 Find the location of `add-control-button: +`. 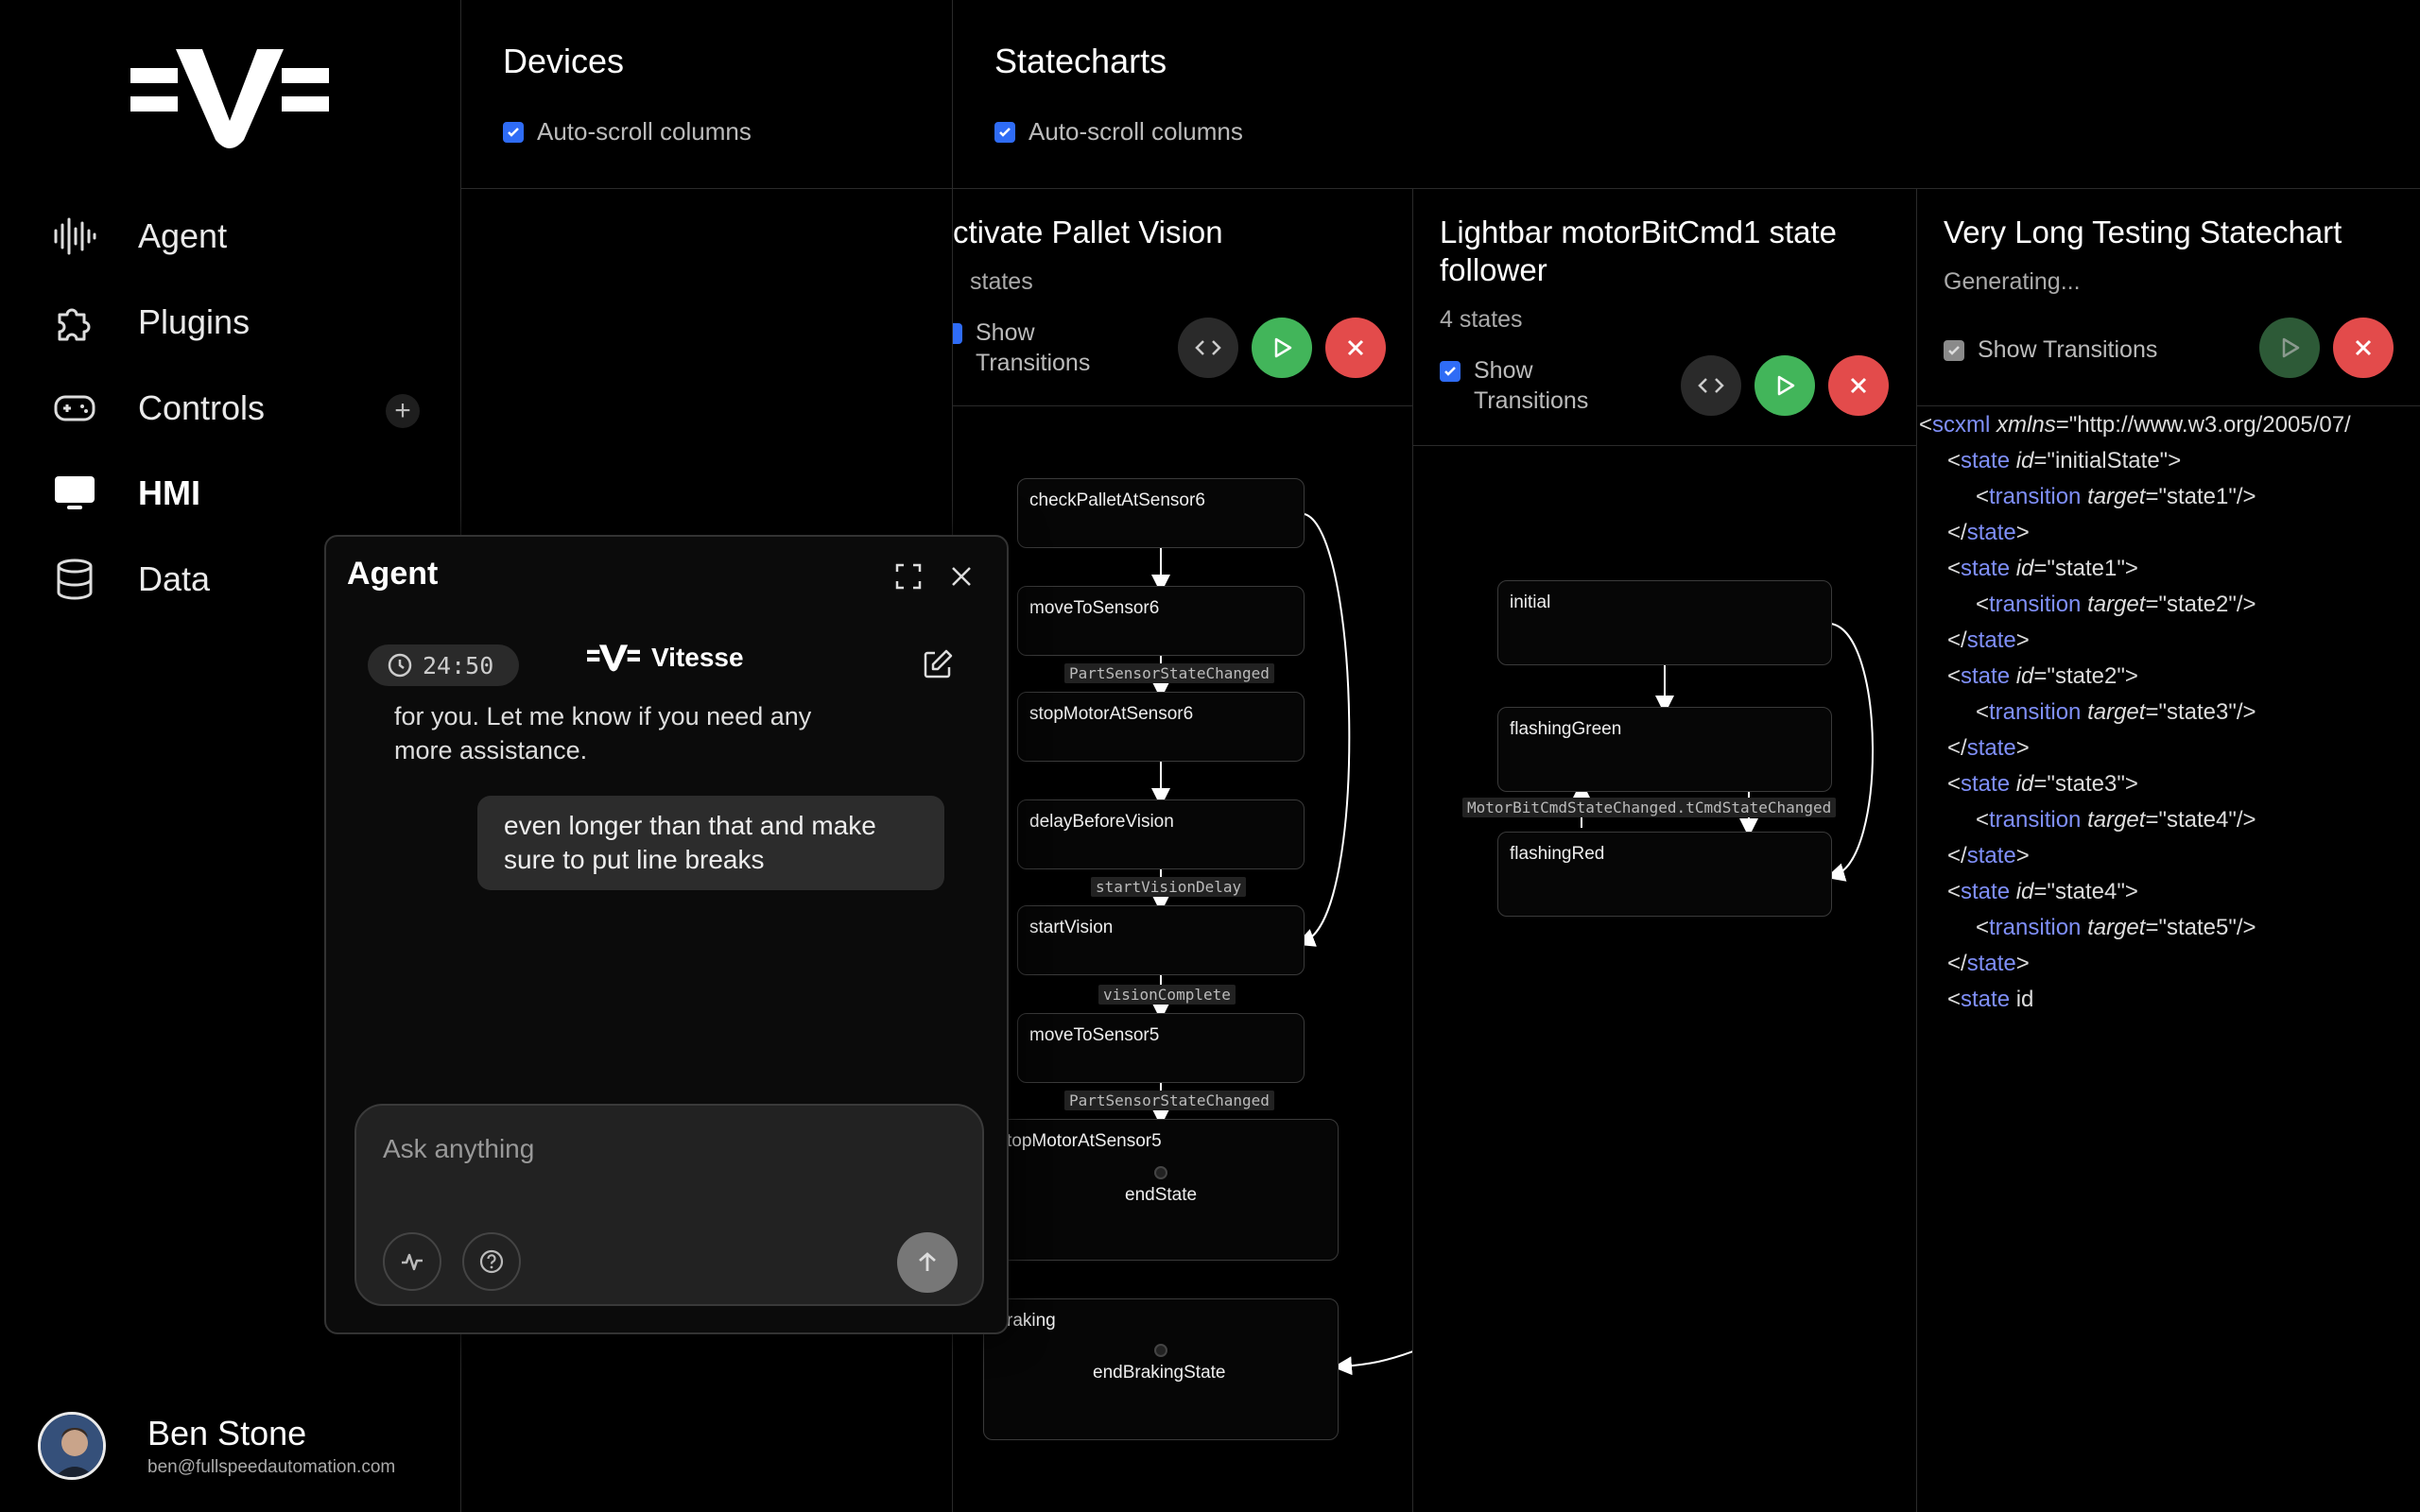

add-control-button: + is located at coordinates (403, 411).